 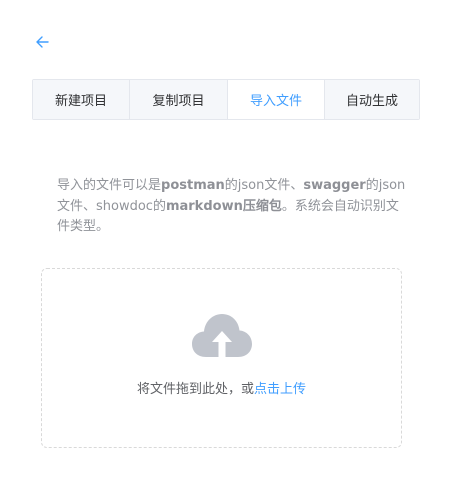 What do you see at coordinates (81, 99) in the screenshot?
I see `tab-new-project: 新建项目` at bounding box center [81, 99].